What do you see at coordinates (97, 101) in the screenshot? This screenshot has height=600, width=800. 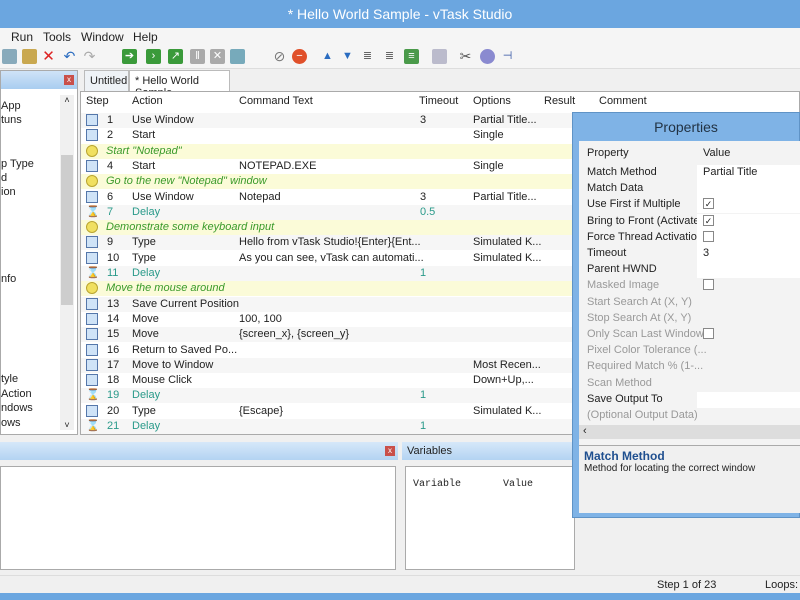 I see `column-header-step: Step` at bounding box center [97, 101].